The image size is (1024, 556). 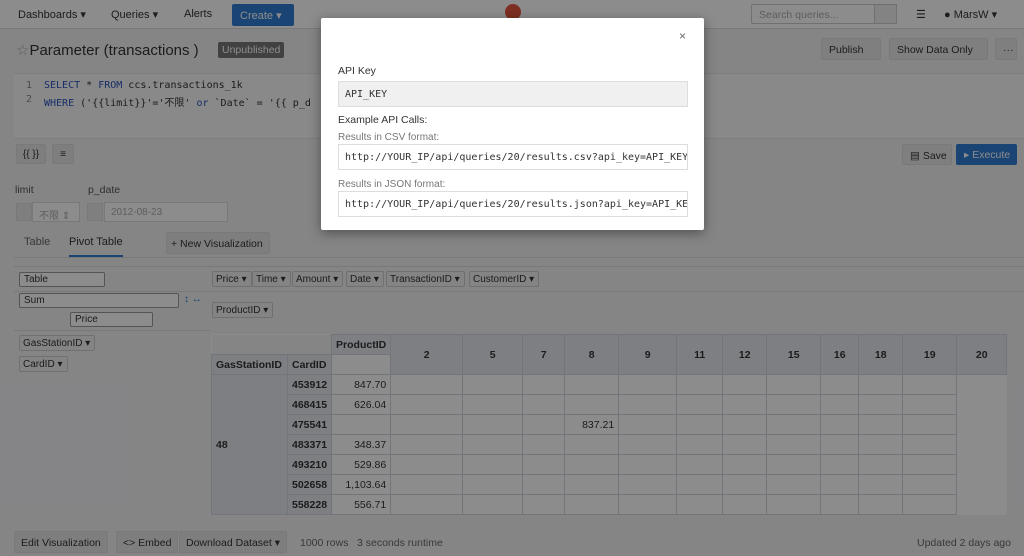 What do you see at coordinates (392, 184) in the screenshot?
I see `json-format-label: Results in JSON format:` at bounding box center [392, 184].